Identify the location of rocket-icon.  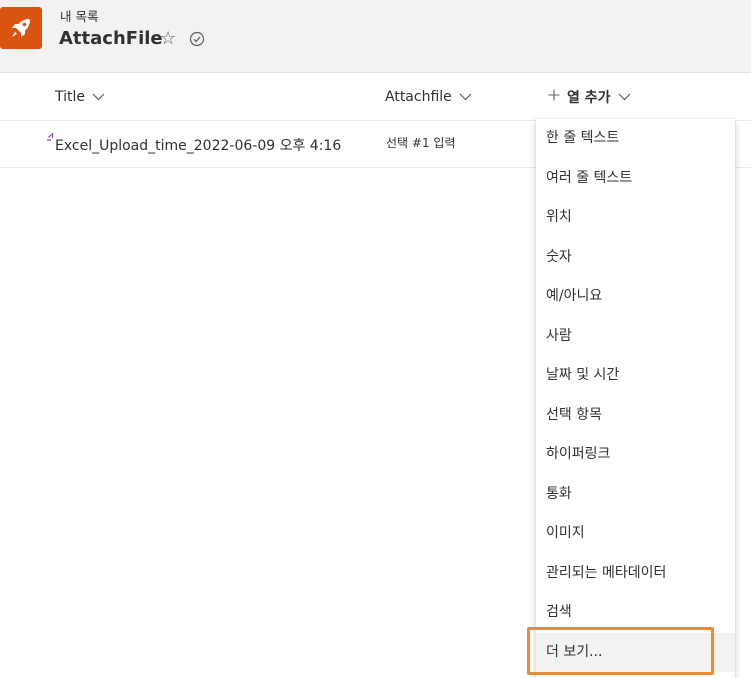
(21, 28).